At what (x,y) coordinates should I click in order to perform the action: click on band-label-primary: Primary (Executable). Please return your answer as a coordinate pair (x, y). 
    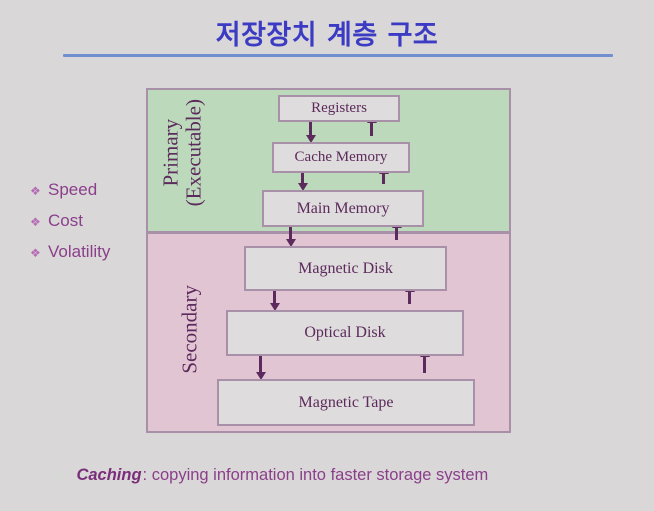
    Looking at the image, I should click on (181, 153).